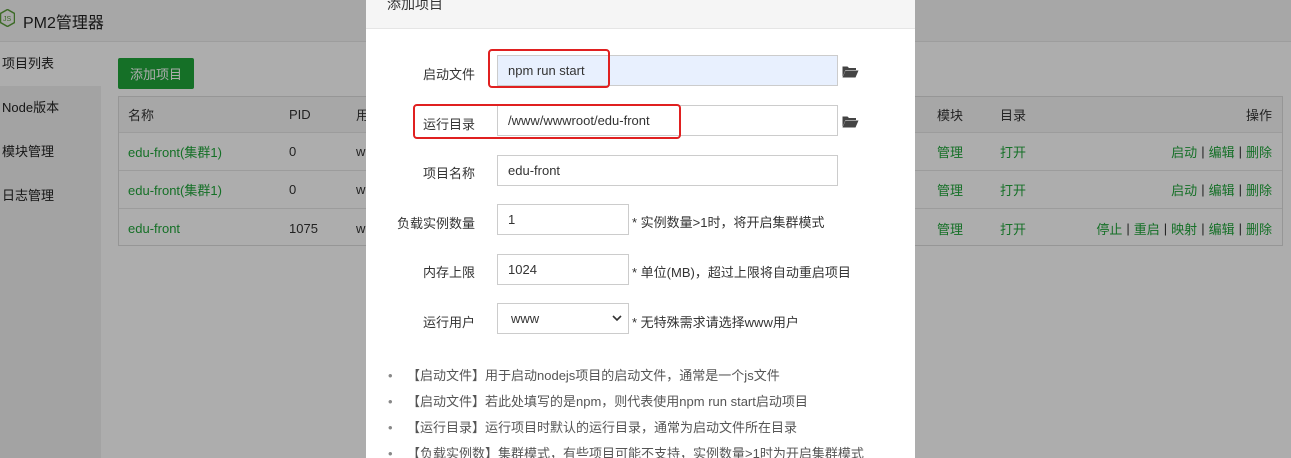 This screenshot has height=458, width=1291. I want to click on run-user-selected: www, so click(525, 318).